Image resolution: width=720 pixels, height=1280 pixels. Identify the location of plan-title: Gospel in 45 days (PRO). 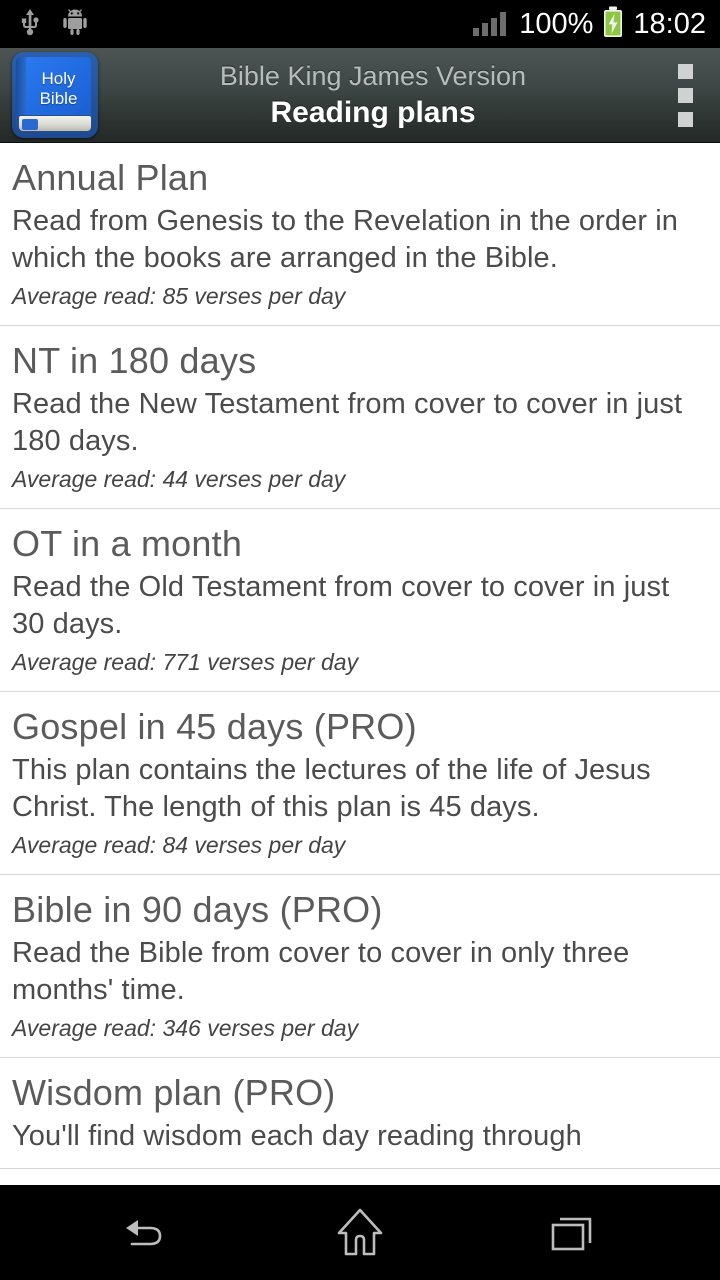
(214, 726).